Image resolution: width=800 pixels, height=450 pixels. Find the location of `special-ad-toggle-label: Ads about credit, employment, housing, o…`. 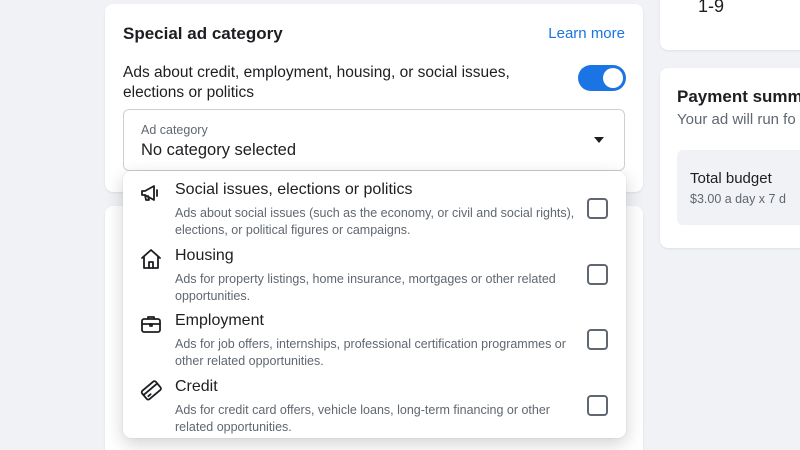

special-ad-toggle-label: Ads about credit, employment, housing, o… is located at coordinates (316, 82).